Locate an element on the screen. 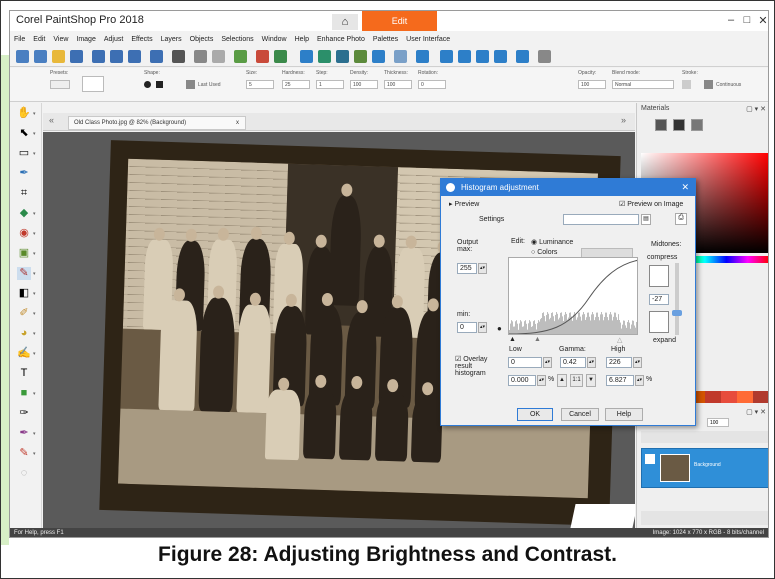 The width and height of the screenshot is (775, 579). preview-on-image-checkbox: ☑ Preview on Image is located at coordinates (651, 204).